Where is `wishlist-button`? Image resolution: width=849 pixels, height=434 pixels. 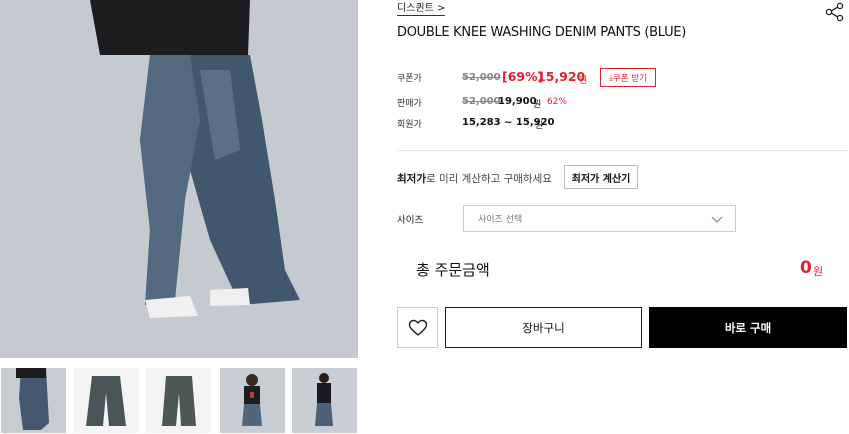
wishlist-button is located at coordinates (417, 327).